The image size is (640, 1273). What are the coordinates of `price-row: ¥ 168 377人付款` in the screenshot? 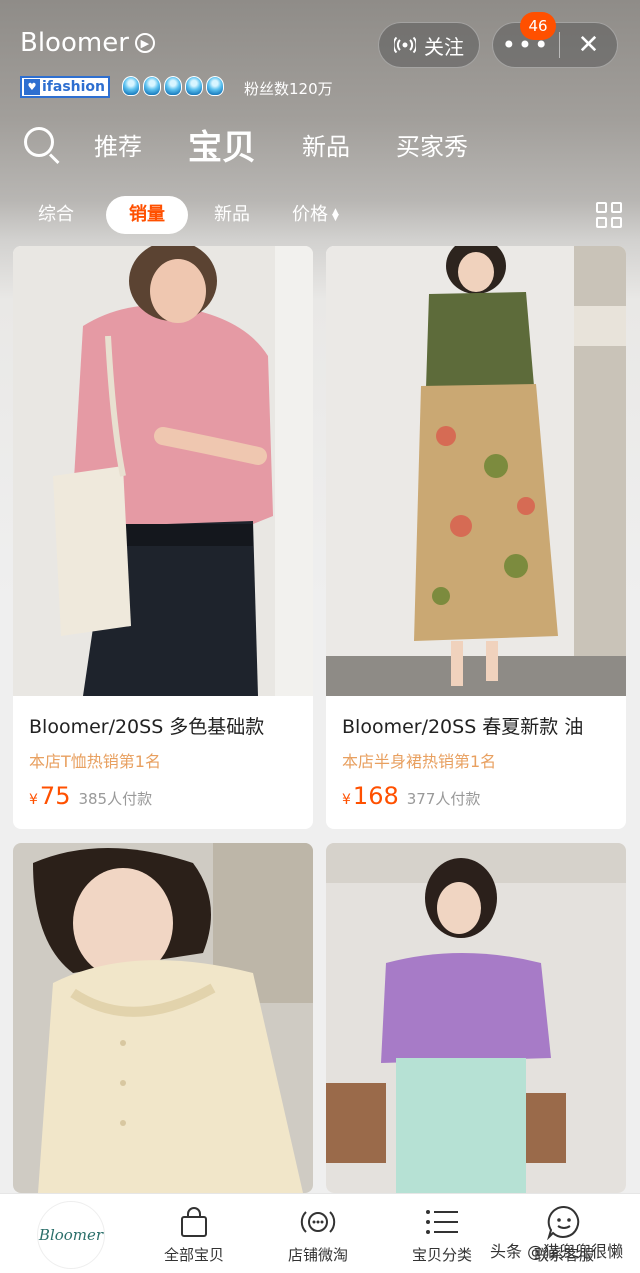 It's located at (411, 796).